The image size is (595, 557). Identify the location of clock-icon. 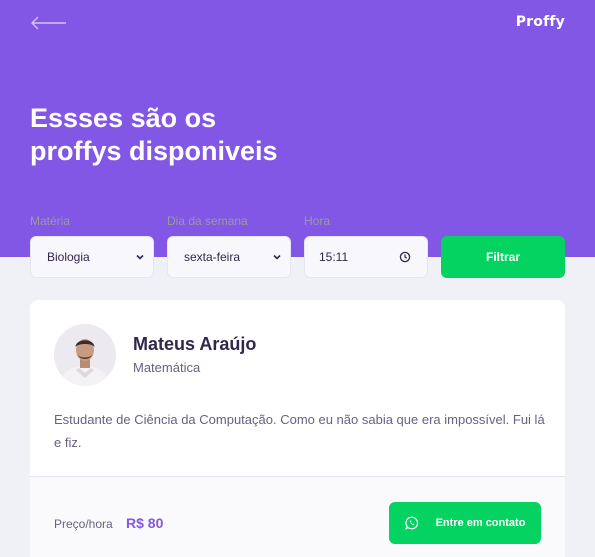
(405, 257).